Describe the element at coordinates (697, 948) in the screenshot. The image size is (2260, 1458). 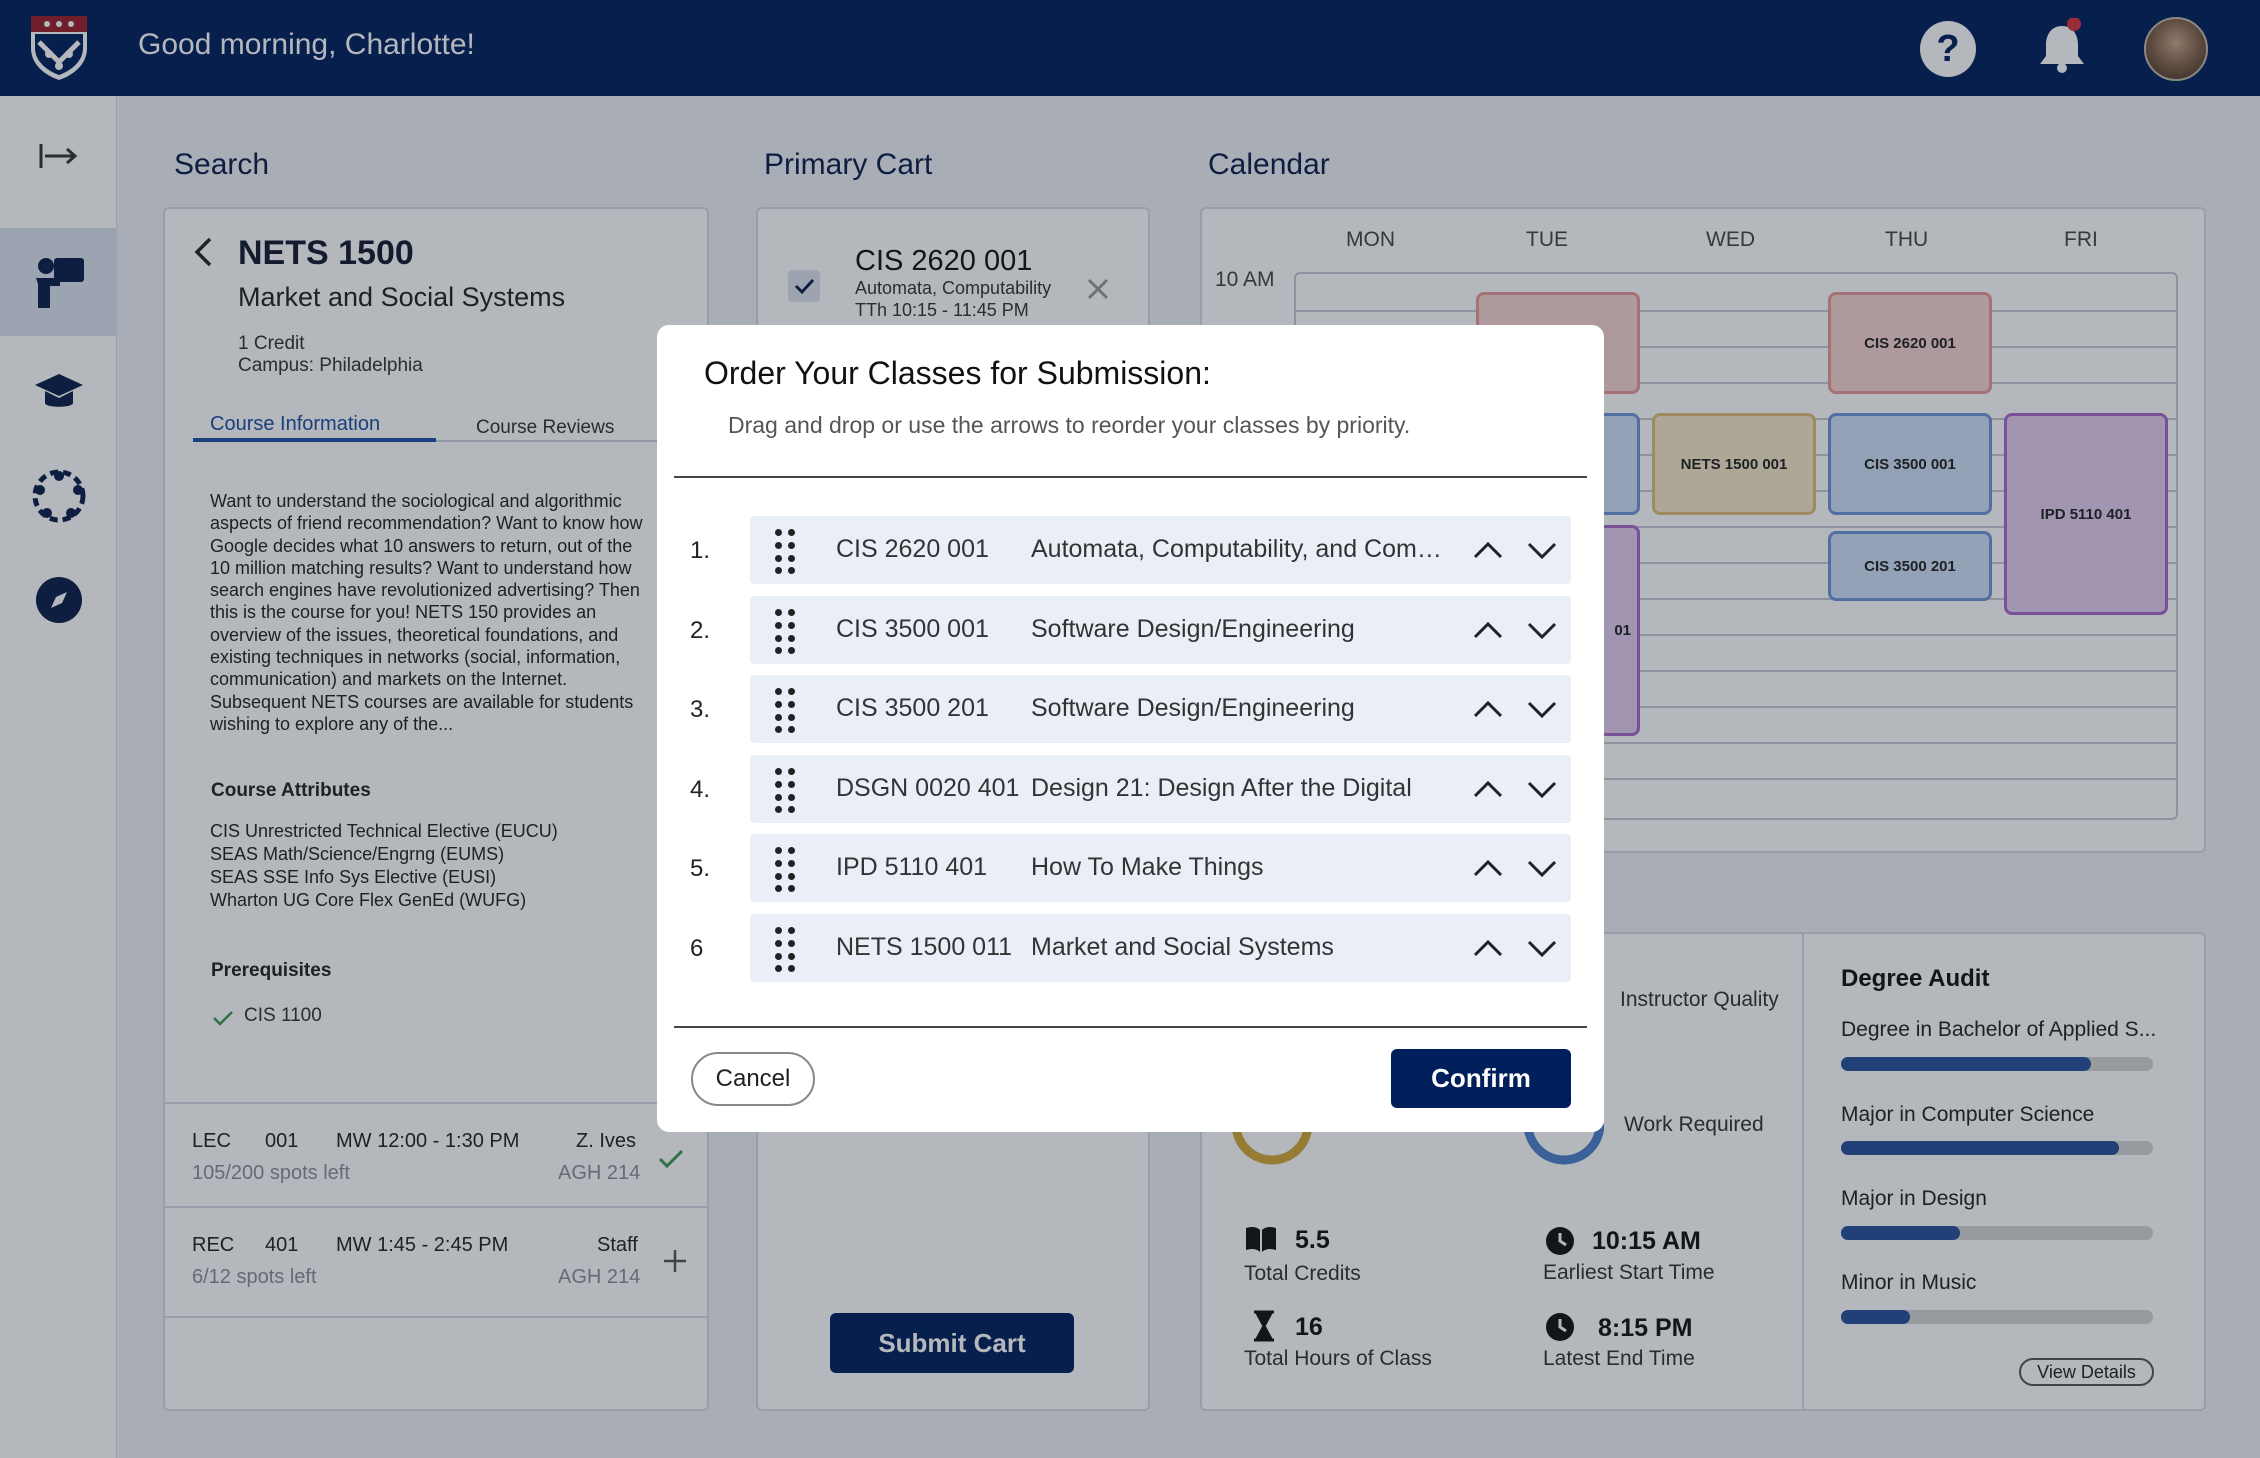
I see `priority-number: 6` at that location.